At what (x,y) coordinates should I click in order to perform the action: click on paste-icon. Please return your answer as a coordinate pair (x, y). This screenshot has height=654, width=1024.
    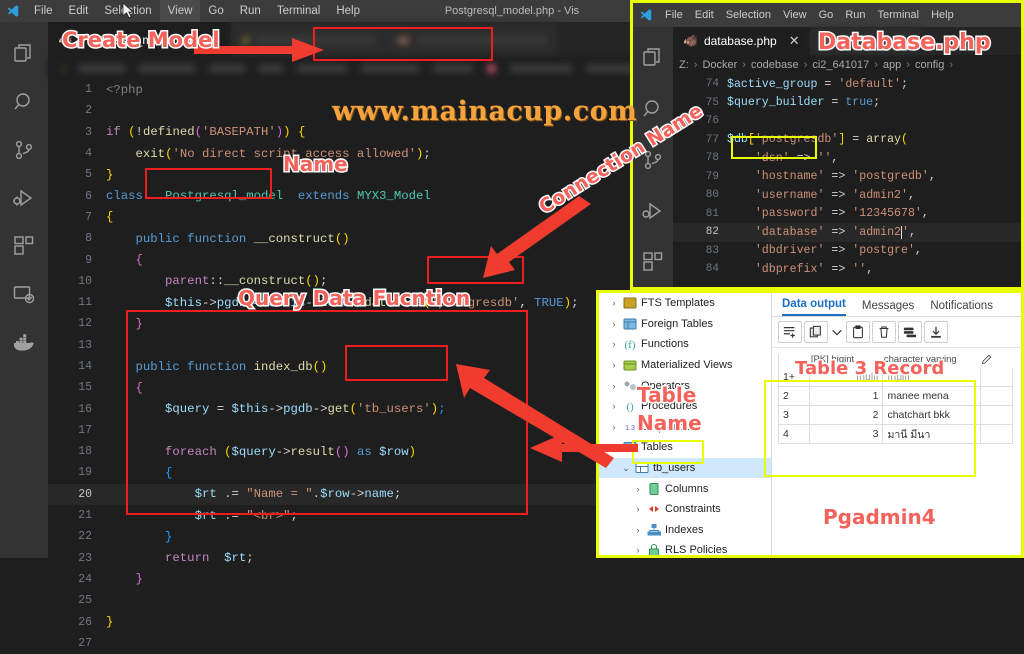
    Looking at the image, I should click on (858, 332).